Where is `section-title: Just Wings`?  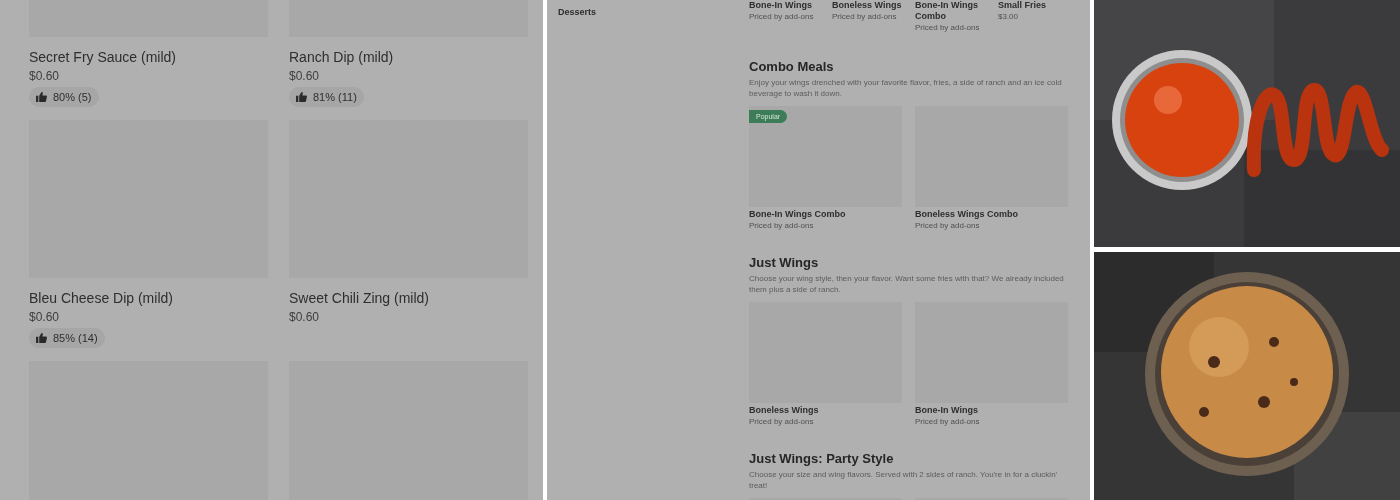
section-title: Just Wings is located at coordinates (784, 263).